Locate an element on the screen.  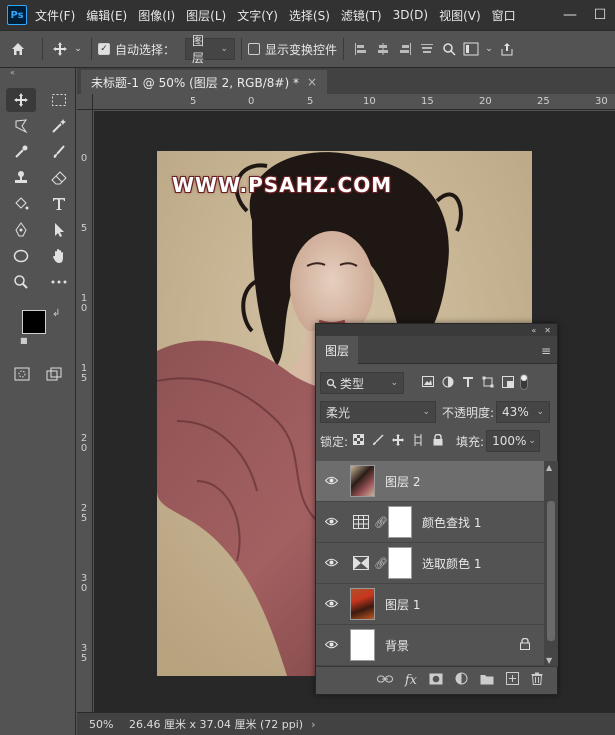
show-transform-checkbox is located at coordinates (254, 49).